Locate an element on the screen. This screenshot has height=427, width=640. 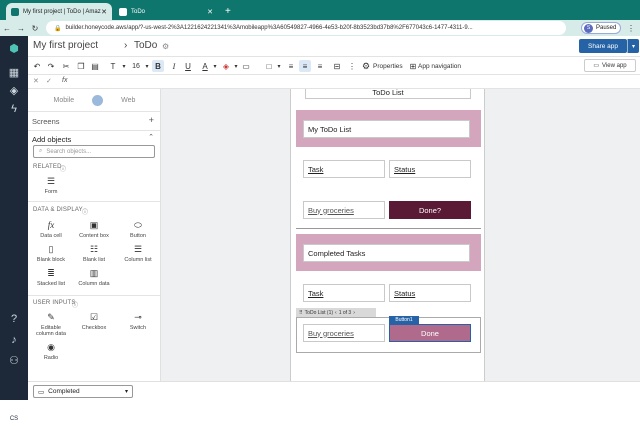
paste-icon: ▤ is located at coordinates (95, 66).